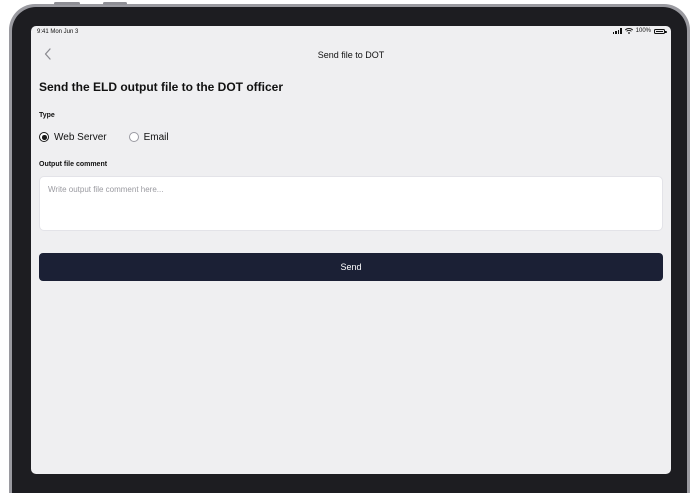 The height and width of the screenshot is (493, 699). Describe the element at coordinates (80, 137) in the screenshot. I see `radio-label-web-server: Web Server` at that location.